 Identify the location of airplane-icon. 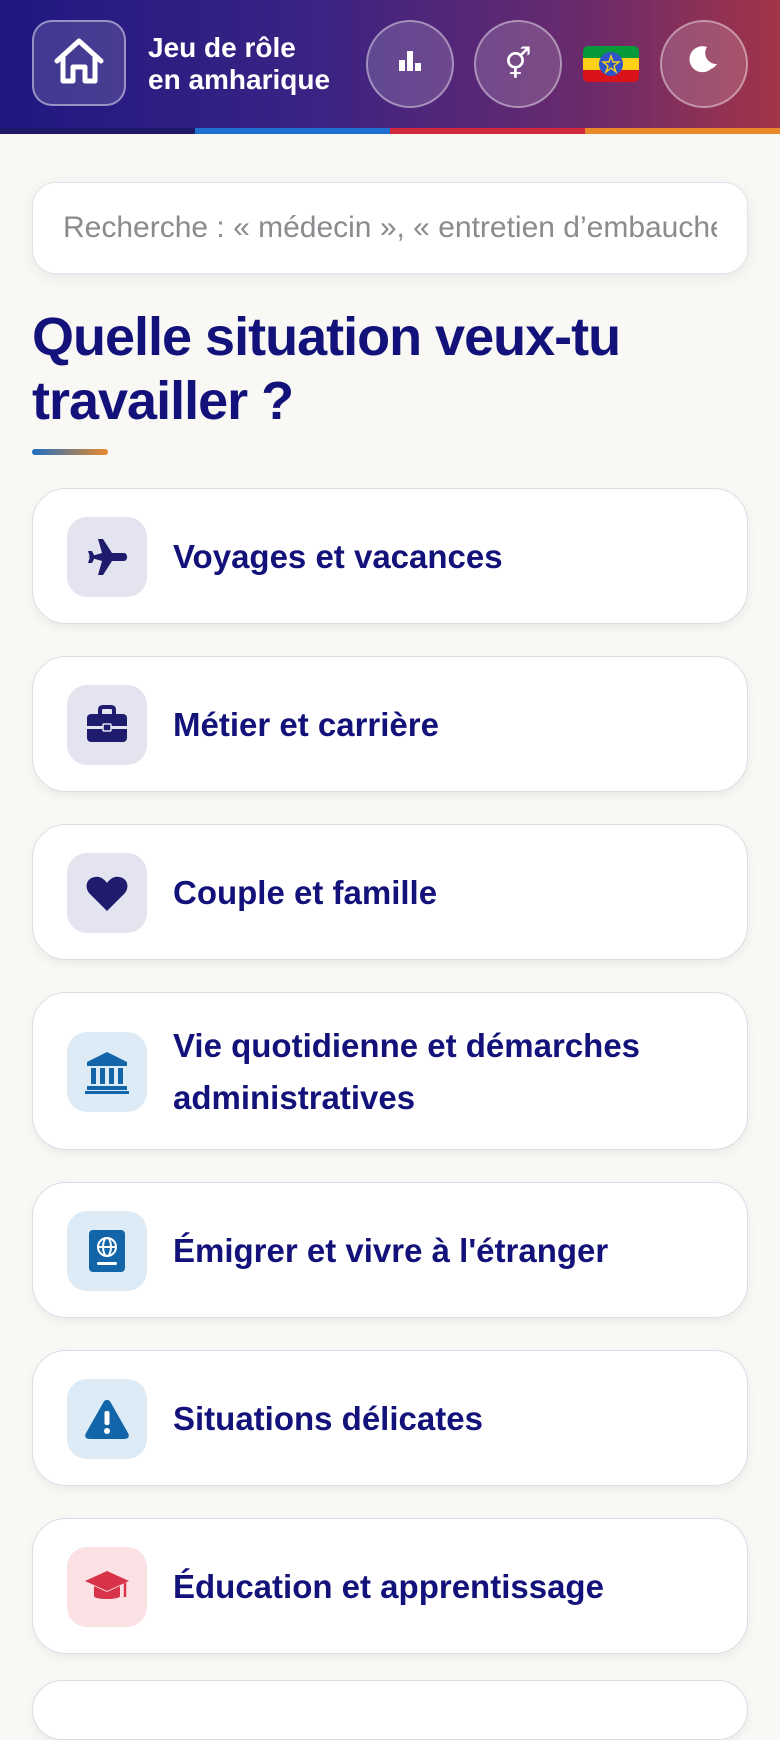
(107, 557).